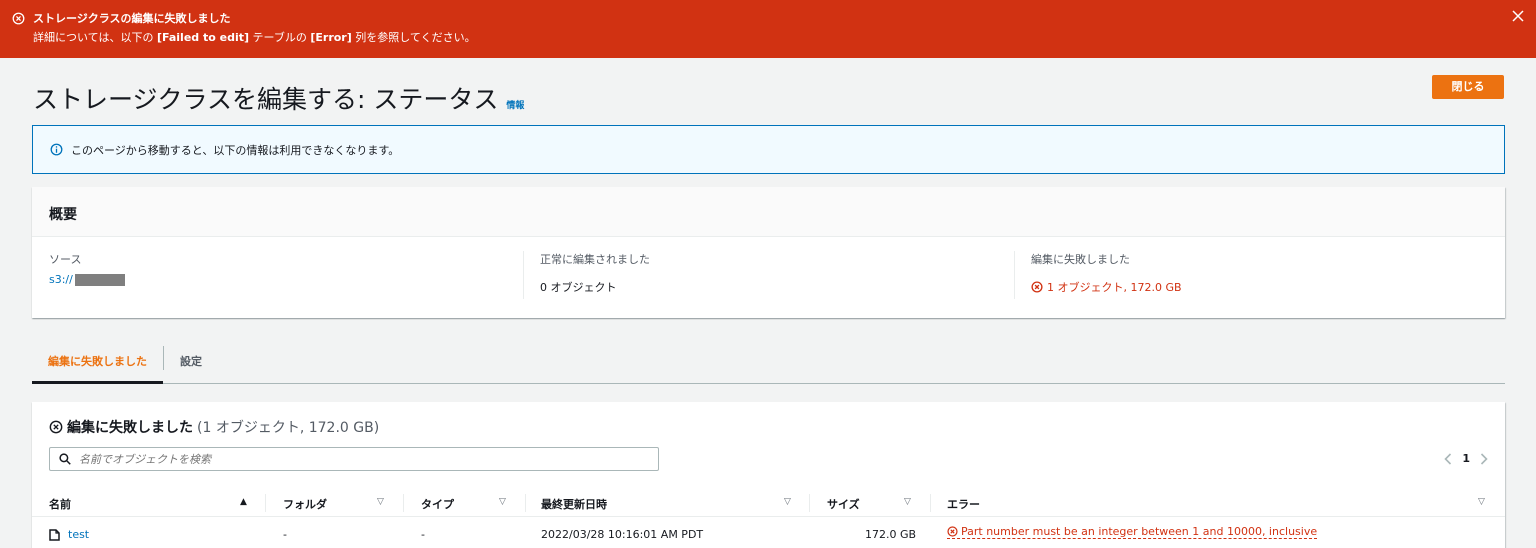 The image size is (1536, 548). I want to click on flash-body-suffix: 列を参照してください。, so click(415, 37).